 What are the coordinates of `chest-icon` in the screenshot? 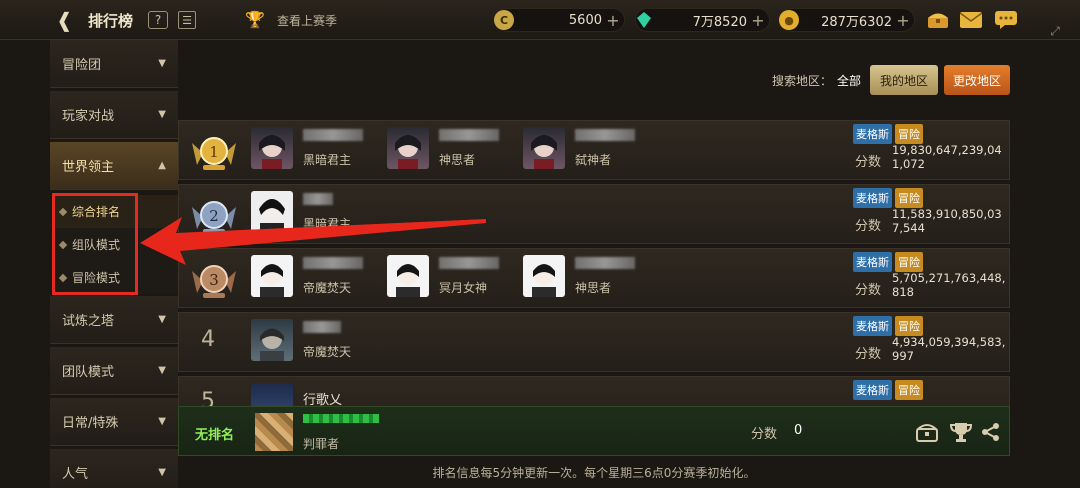 It's located at (927, 432).